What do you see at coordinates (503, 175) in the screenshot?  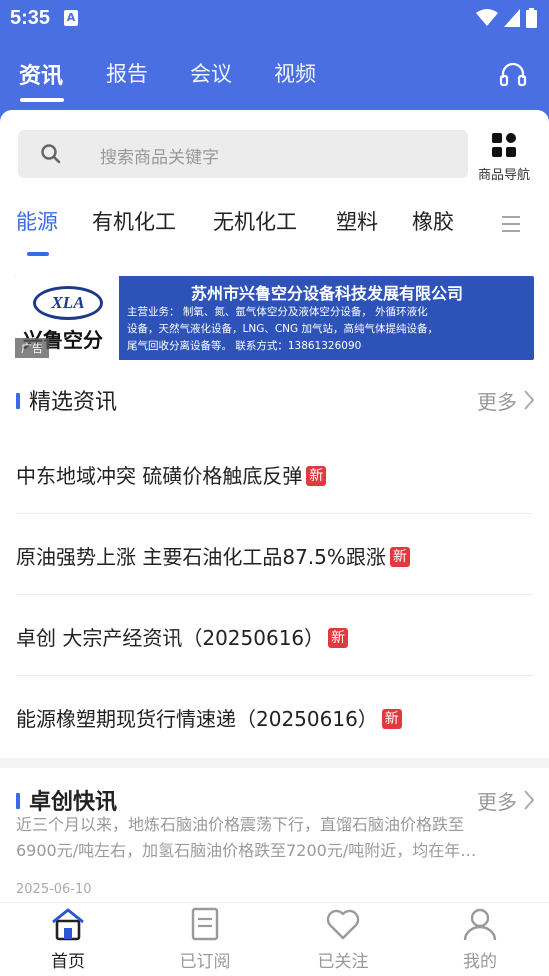 I see `product-nav-label: 商品导航` at bounding box center [503, 175].